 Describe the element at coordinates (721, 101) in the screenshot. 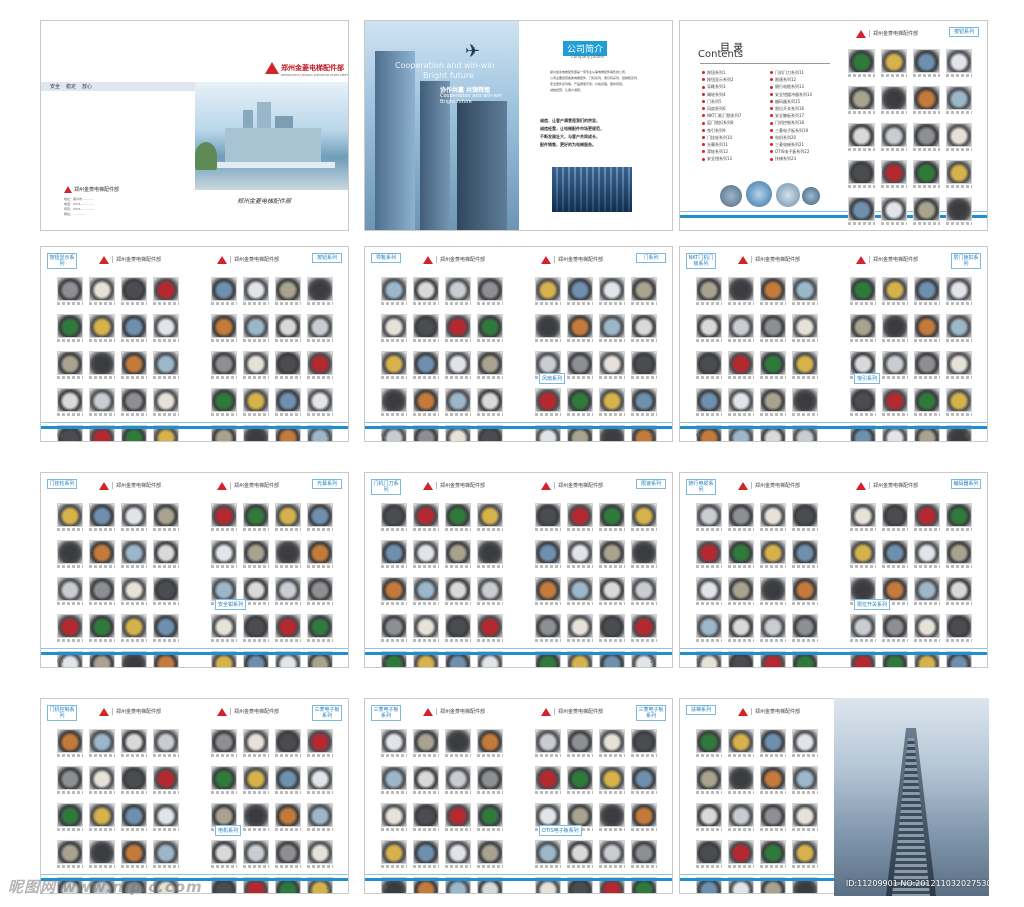

I see `toc-entry: 门系列5` at that location.